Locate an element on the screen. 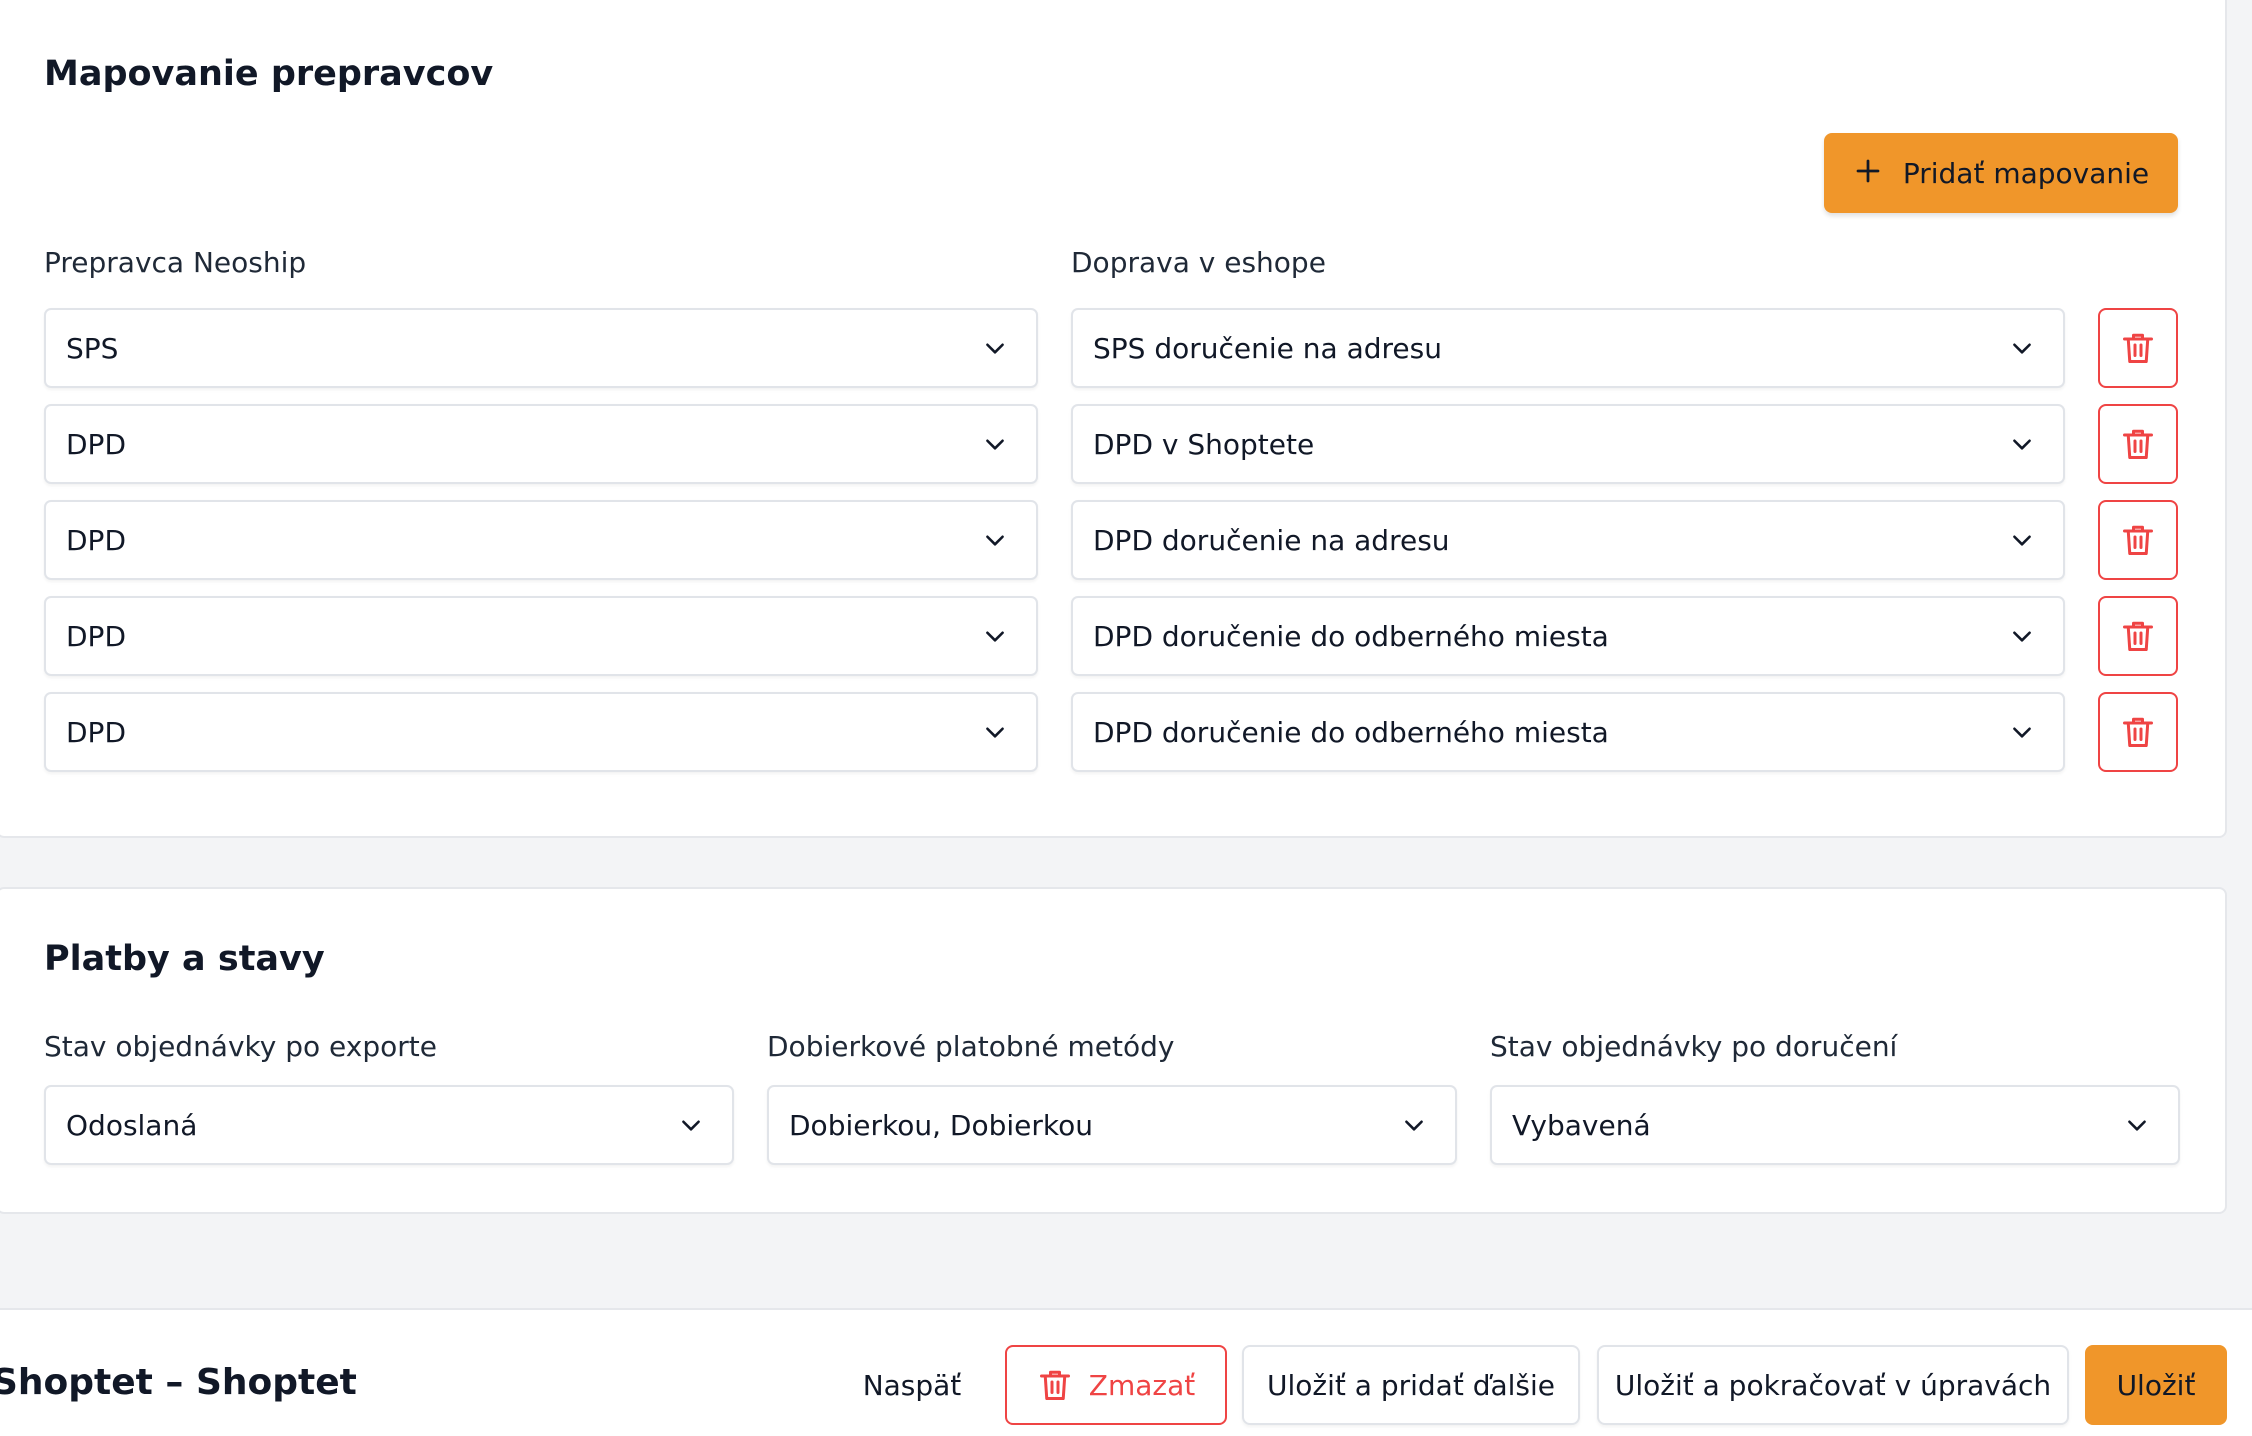 The height and width of the screenshot is (1436, 2252). cod-methods-value: Dobierkou, Dobierkou is located at coordinates (941, 1125).